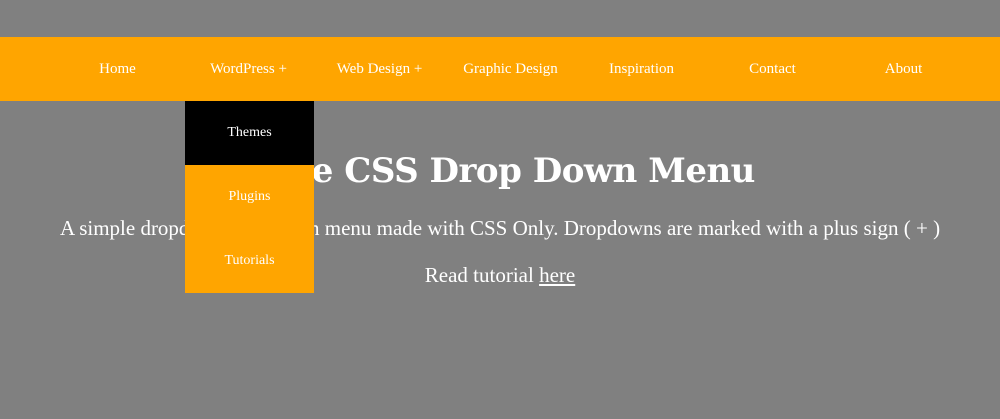 This screenshot has height=419, width=1000. What do you see at coordinates (500, 171) in the screenshot?
I see `page-title: Pure CSS Drop Down Menu` at bounding box center [500, 171].